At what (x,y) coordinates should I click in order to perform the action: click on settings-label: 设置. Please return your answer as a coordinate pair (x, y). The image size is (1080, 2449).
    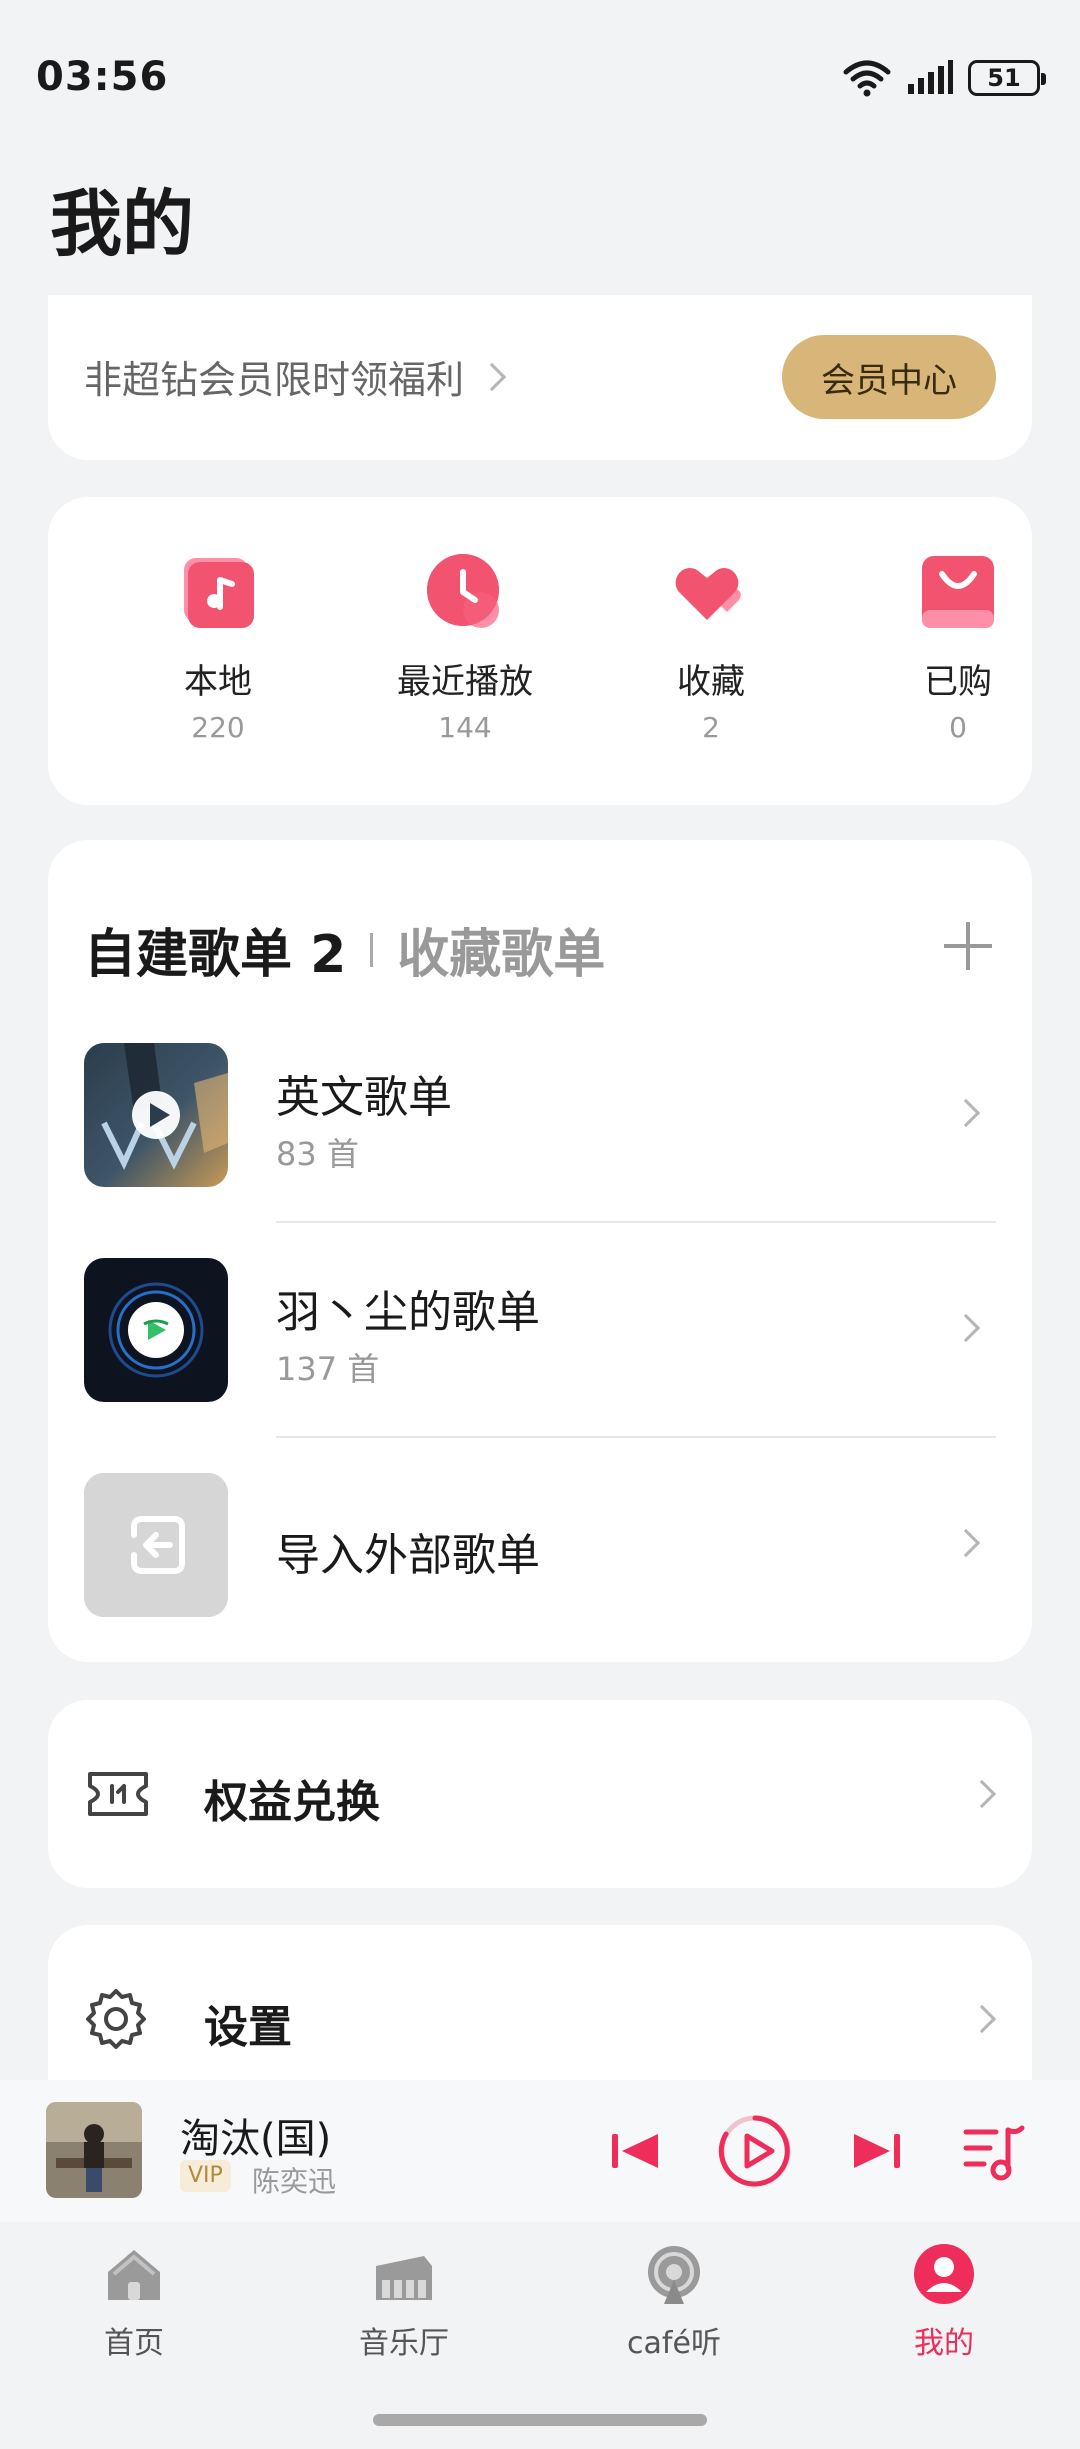
    Looking at the image, I should click on (248, 2027).